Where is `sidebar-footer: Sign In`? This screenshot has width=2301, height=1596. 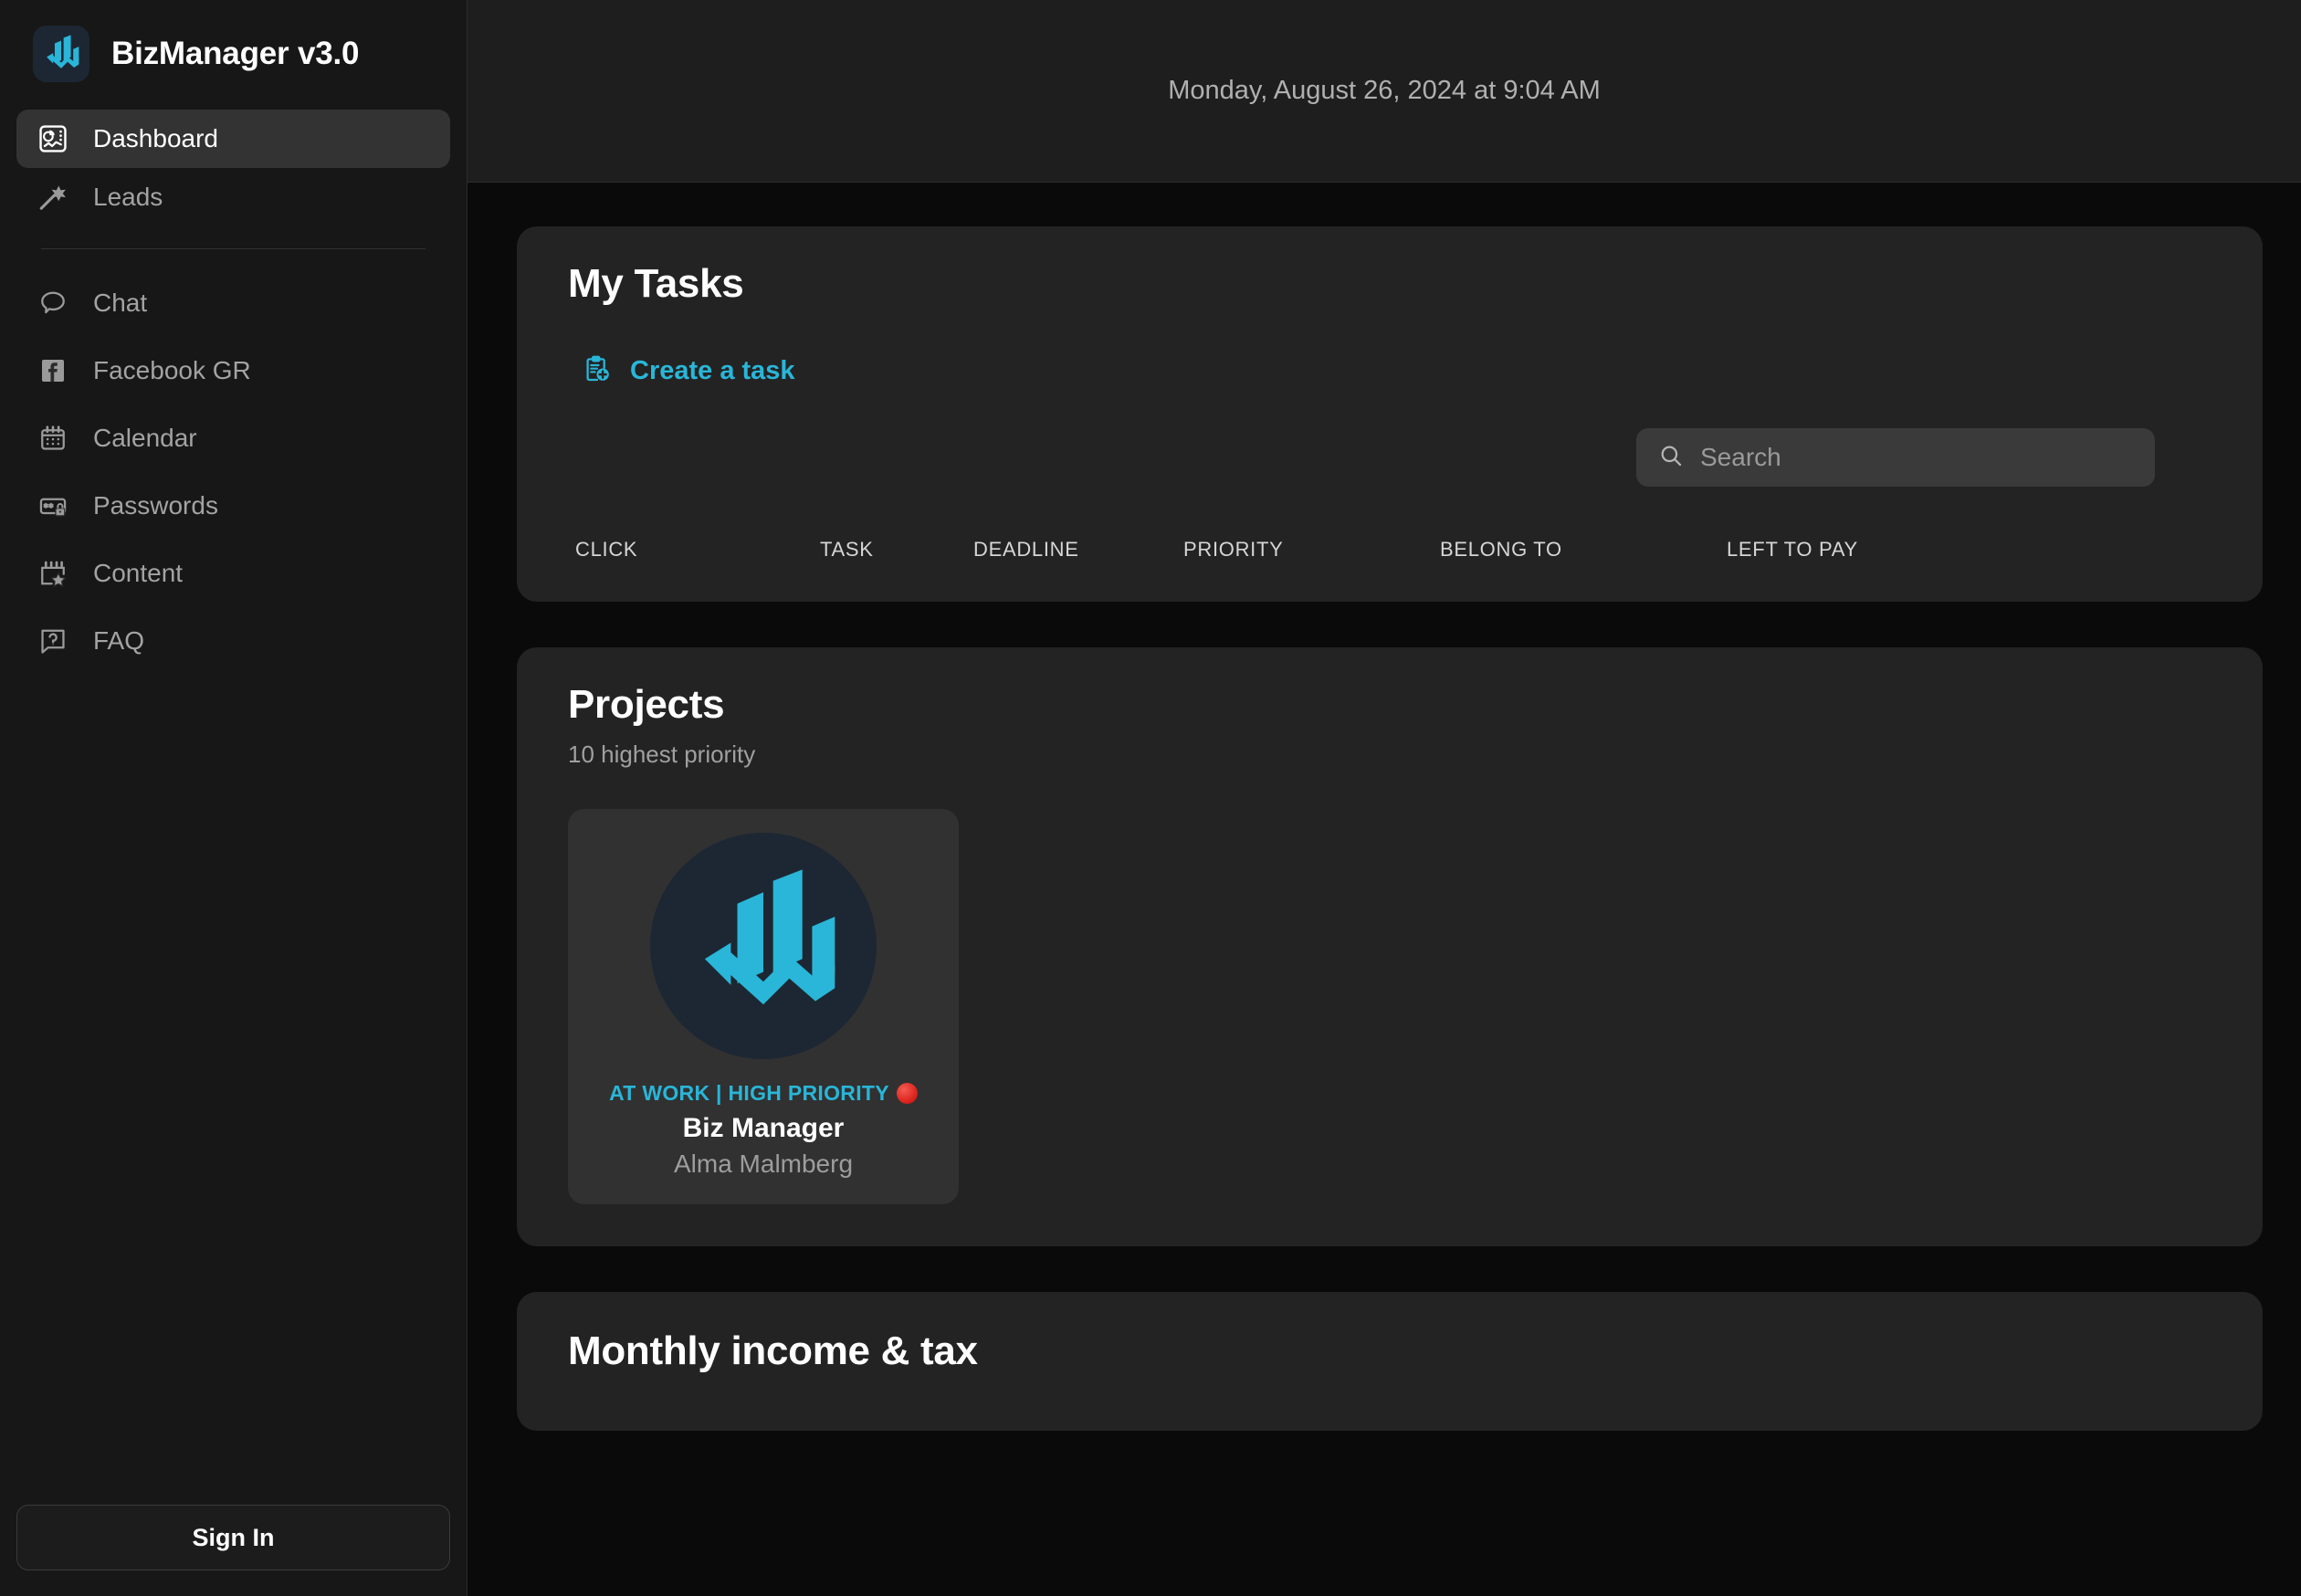
sidebar-footer: Sign In is located at coordinates (233, 1550).